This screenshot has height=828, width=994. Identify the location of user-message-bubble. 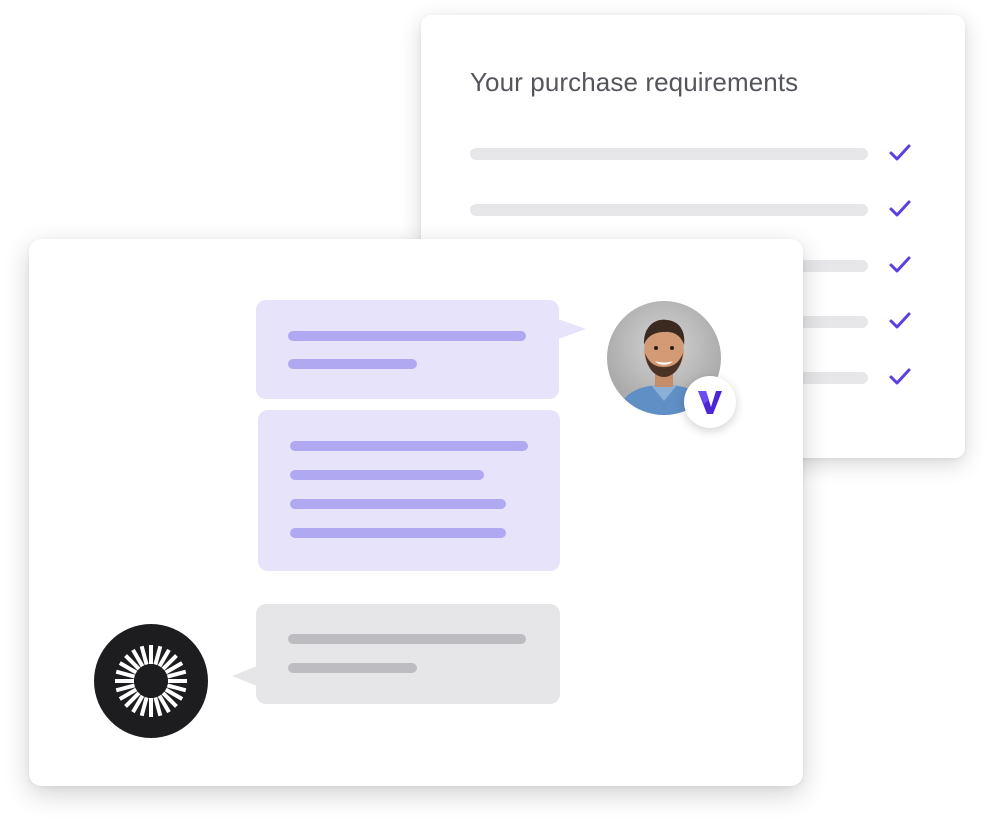
(408, 654).